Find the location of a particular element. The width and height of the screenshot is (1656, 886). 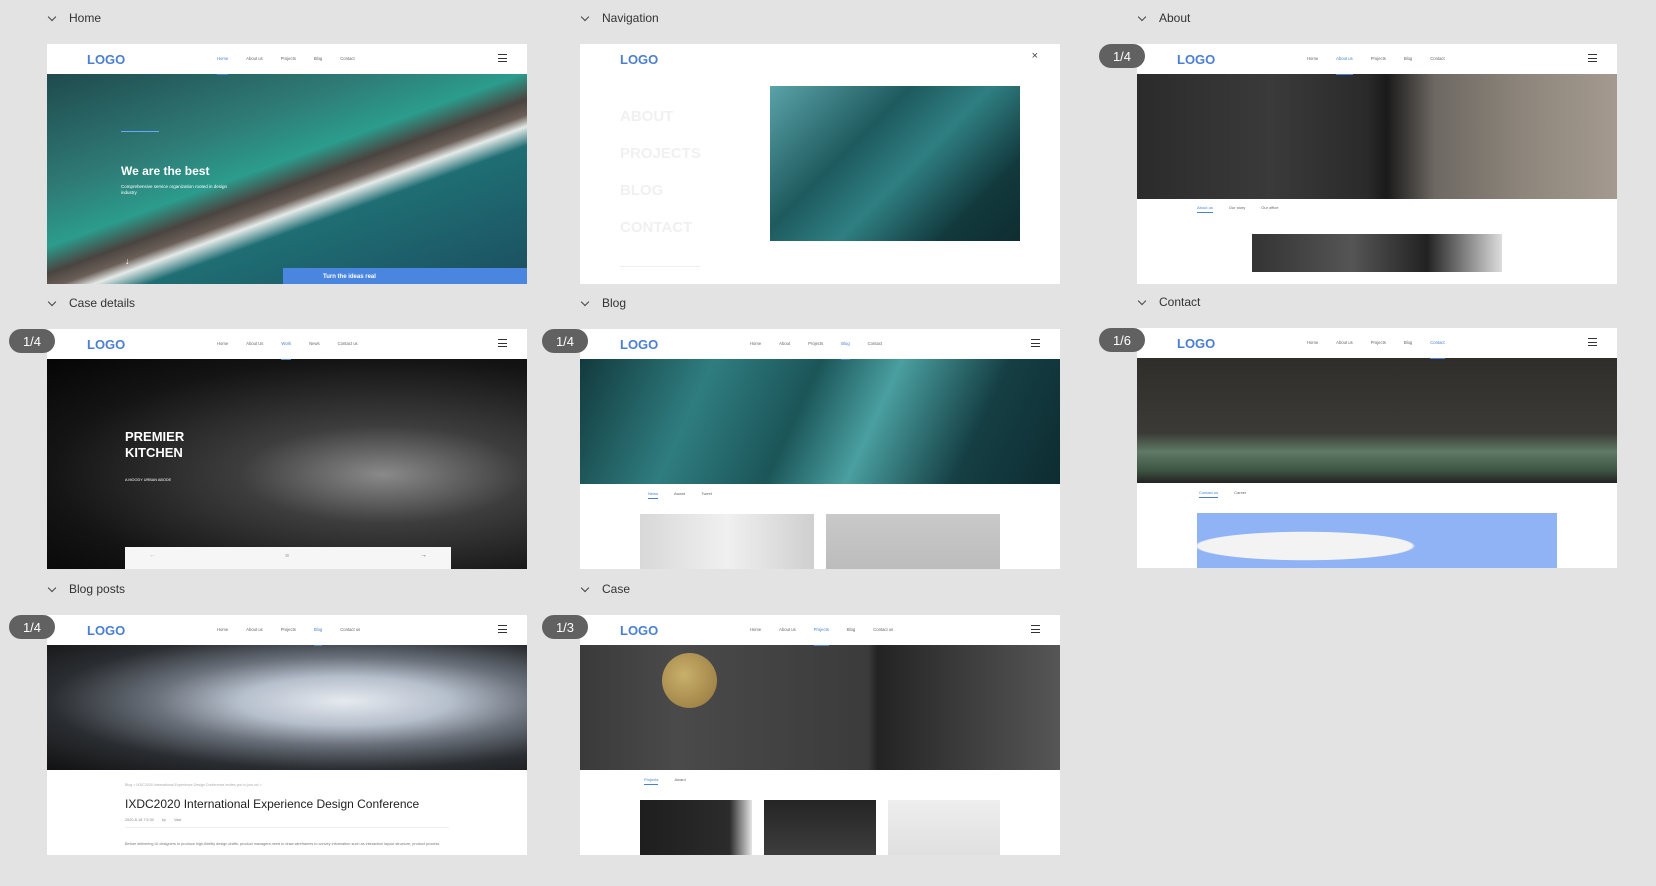

arrow-right-icon: → is located at coordinates (423, 555).